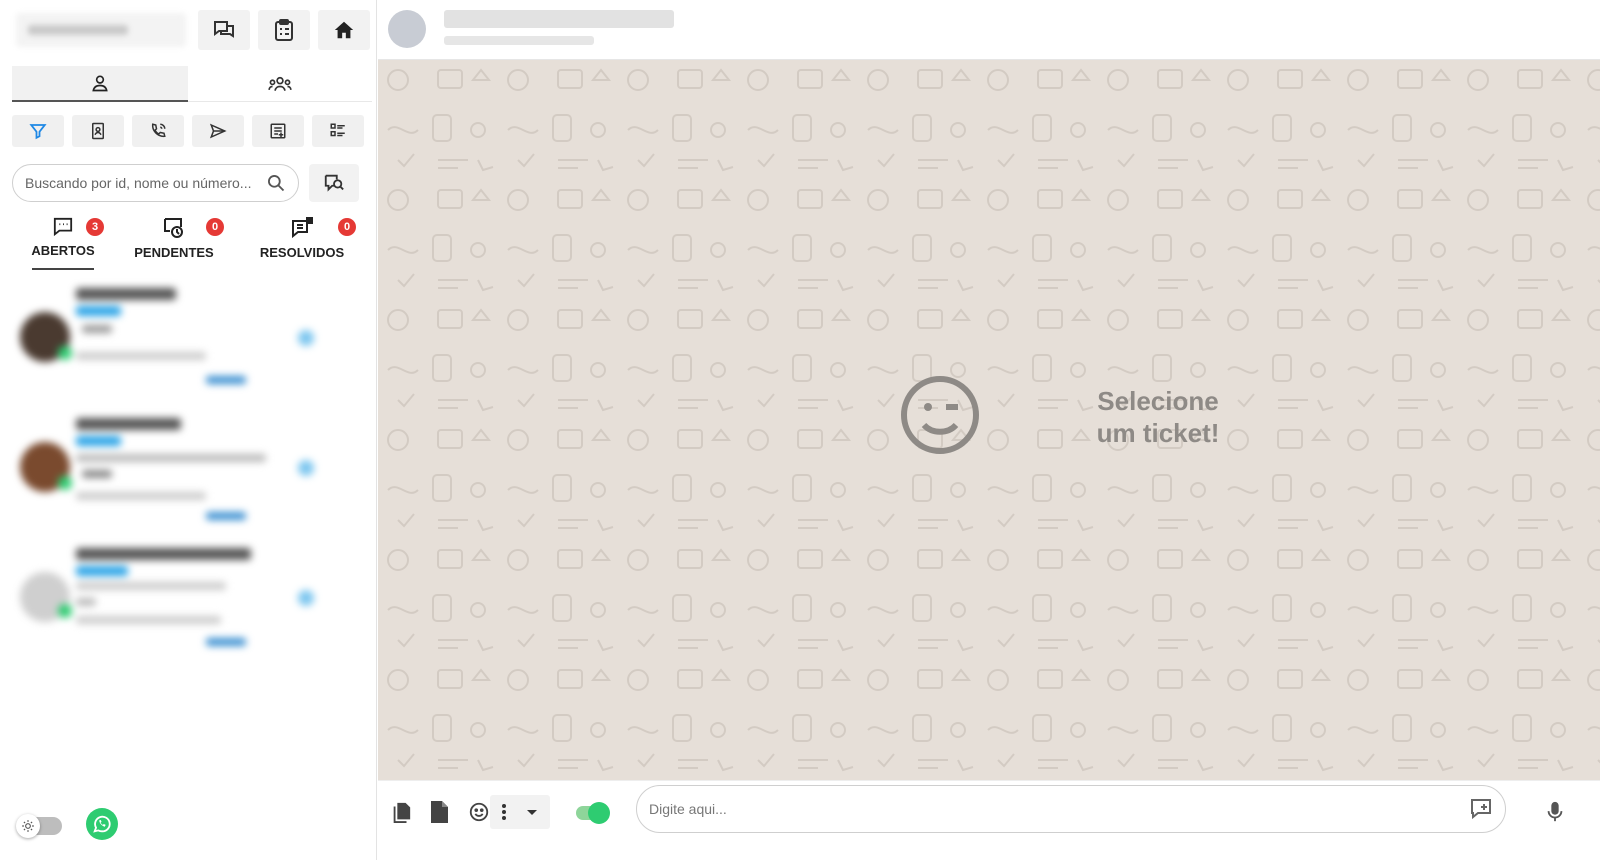 The height and width of the screenshot is (860, 1600). What do you see at coordinates (302, 228) in the screenshot?
I see `resolved-chat-icon` at bounding box center [302, 228].